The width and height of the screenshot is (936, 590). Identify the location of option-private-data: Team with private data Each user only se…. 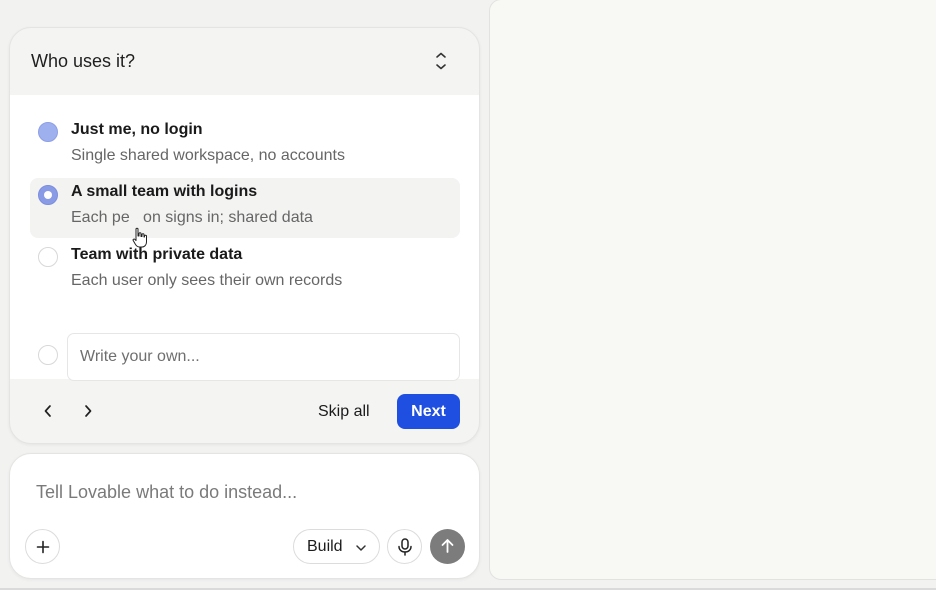
(245, 271).